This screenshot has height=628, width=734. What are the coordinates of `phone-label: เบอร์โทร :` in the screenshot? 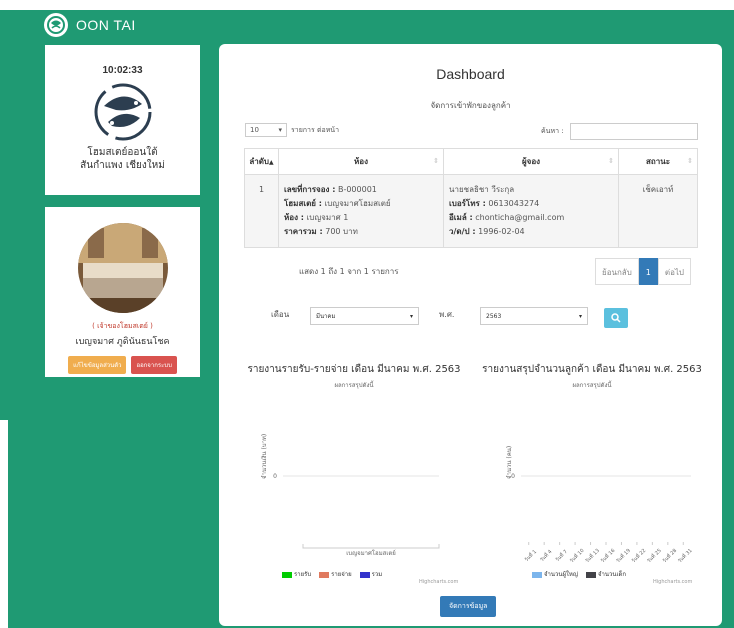 It's located at (467, 203).